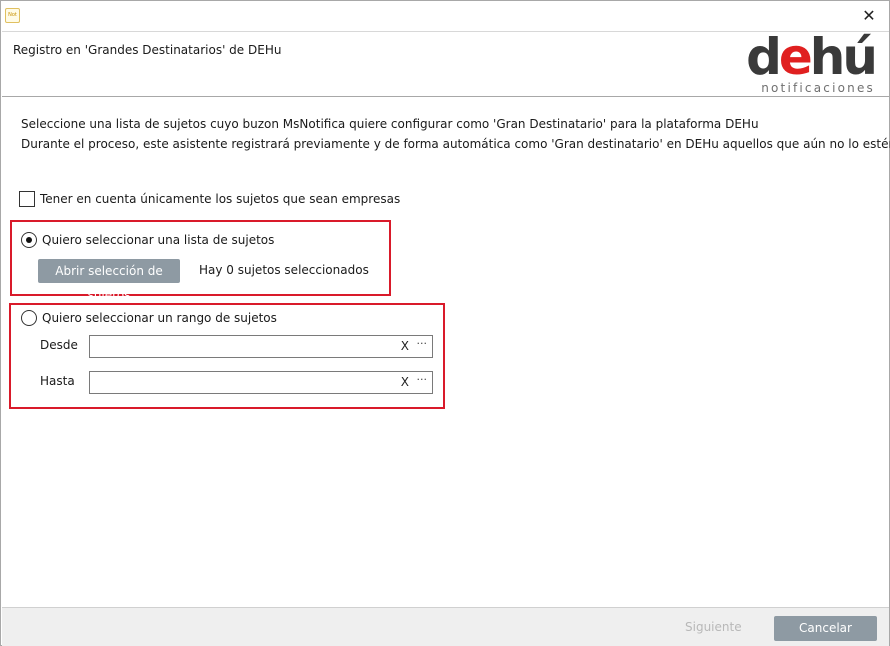  I want to click on to-browse-button: ···, so click(422, 379).